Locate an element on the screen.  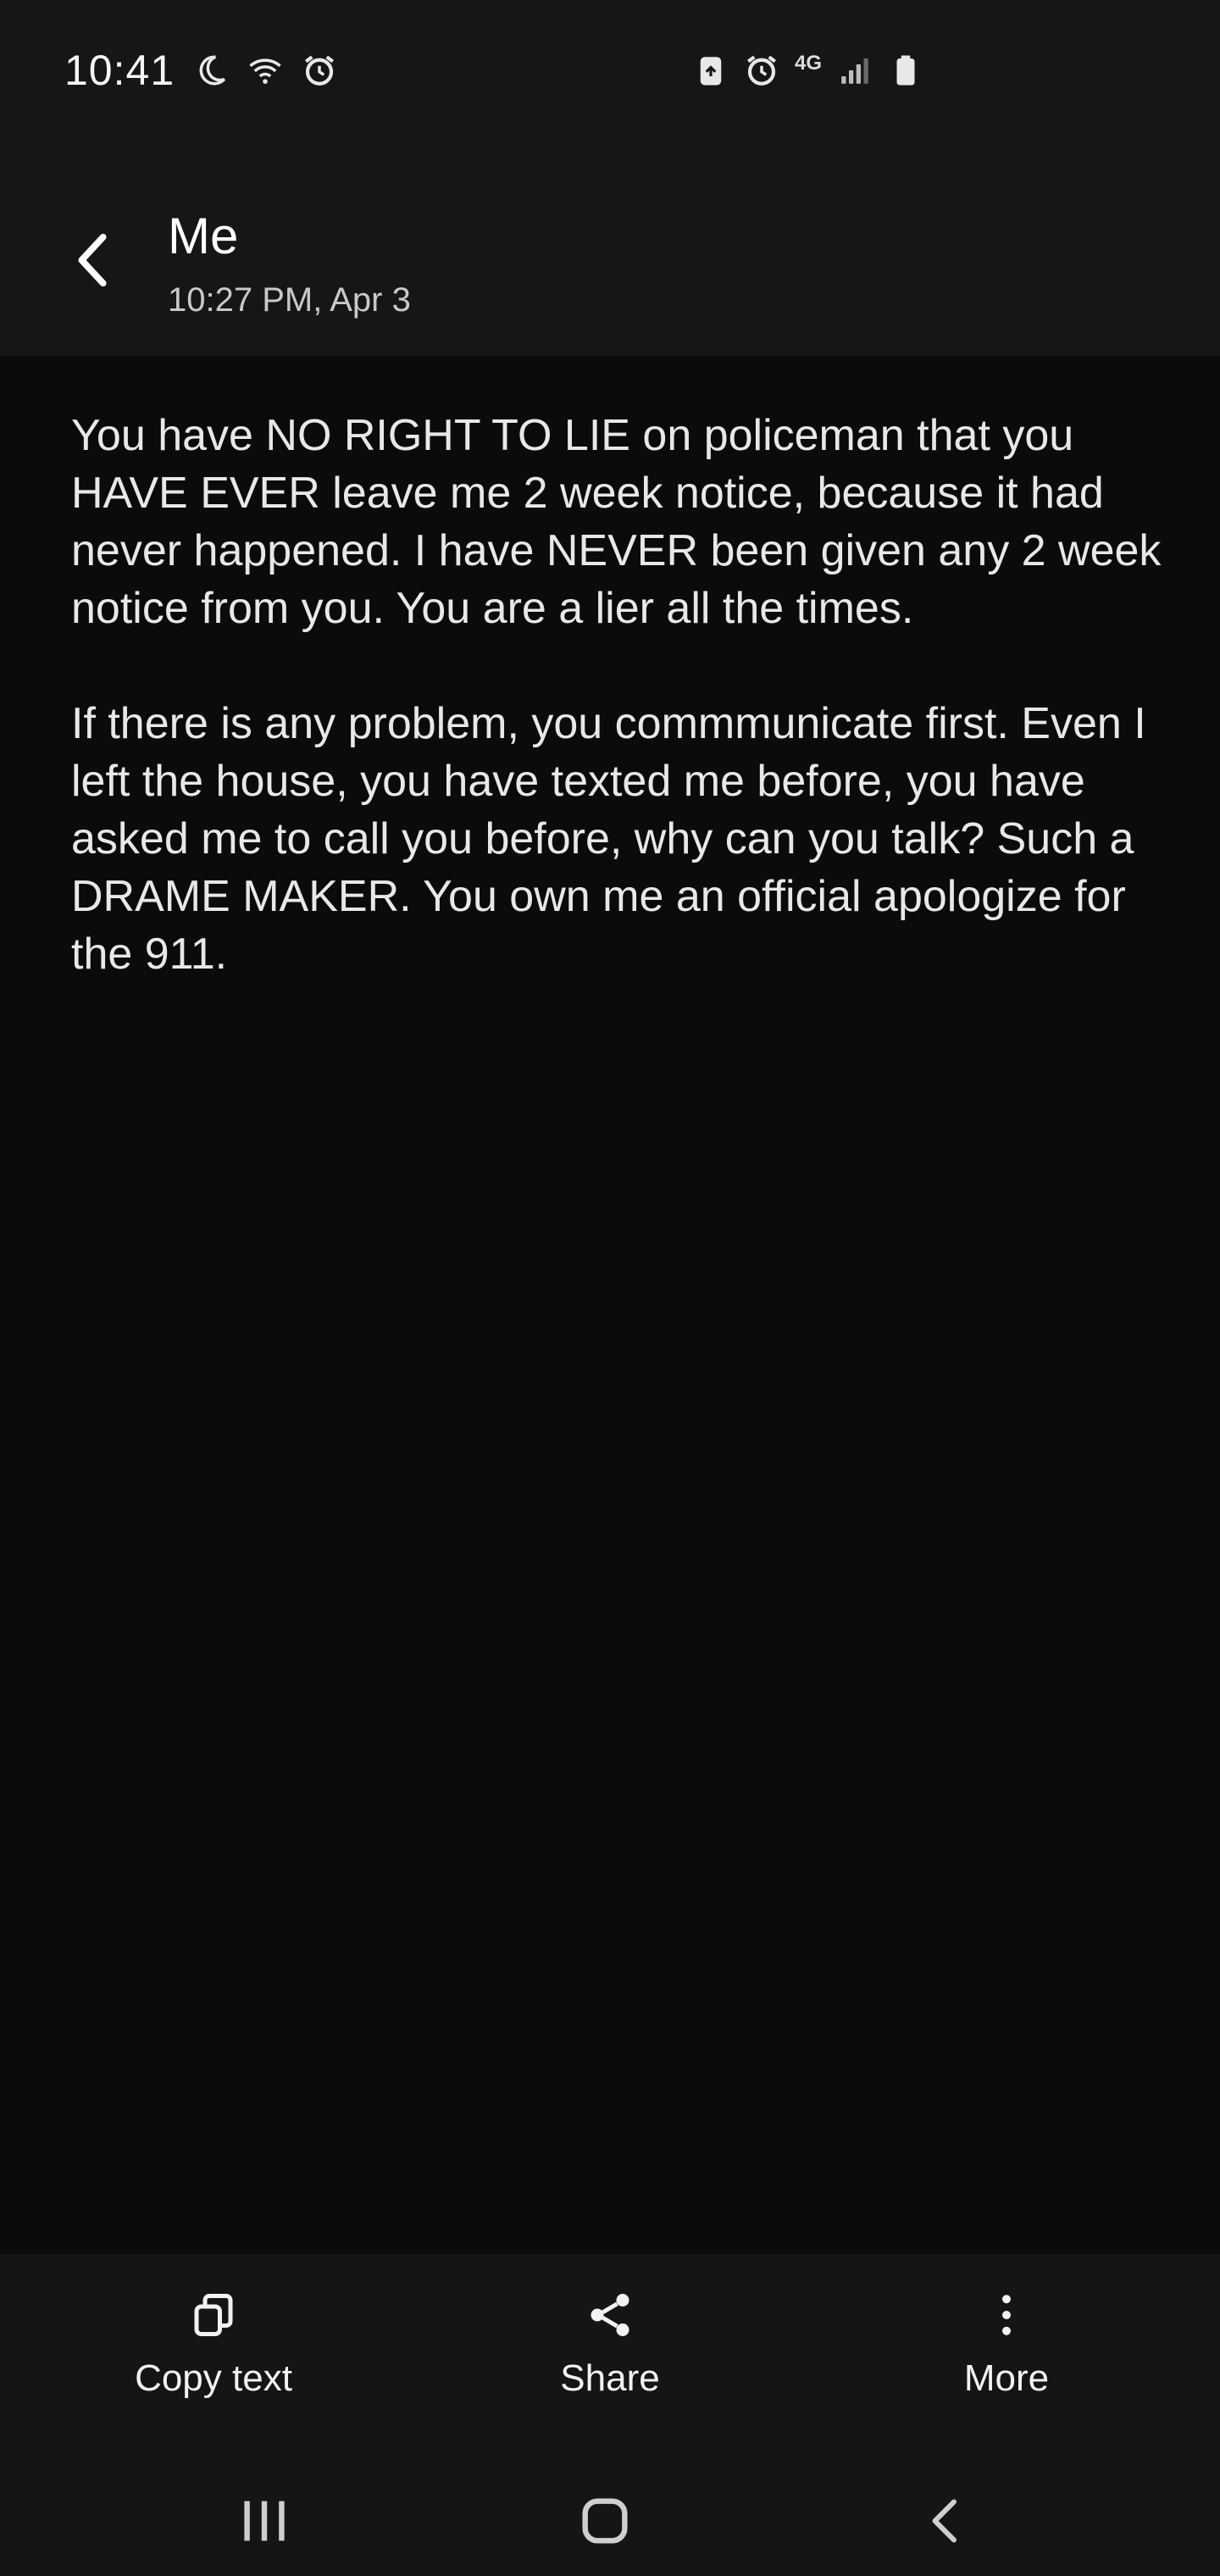
share-label: Share is located at coordinates (610, 2378).